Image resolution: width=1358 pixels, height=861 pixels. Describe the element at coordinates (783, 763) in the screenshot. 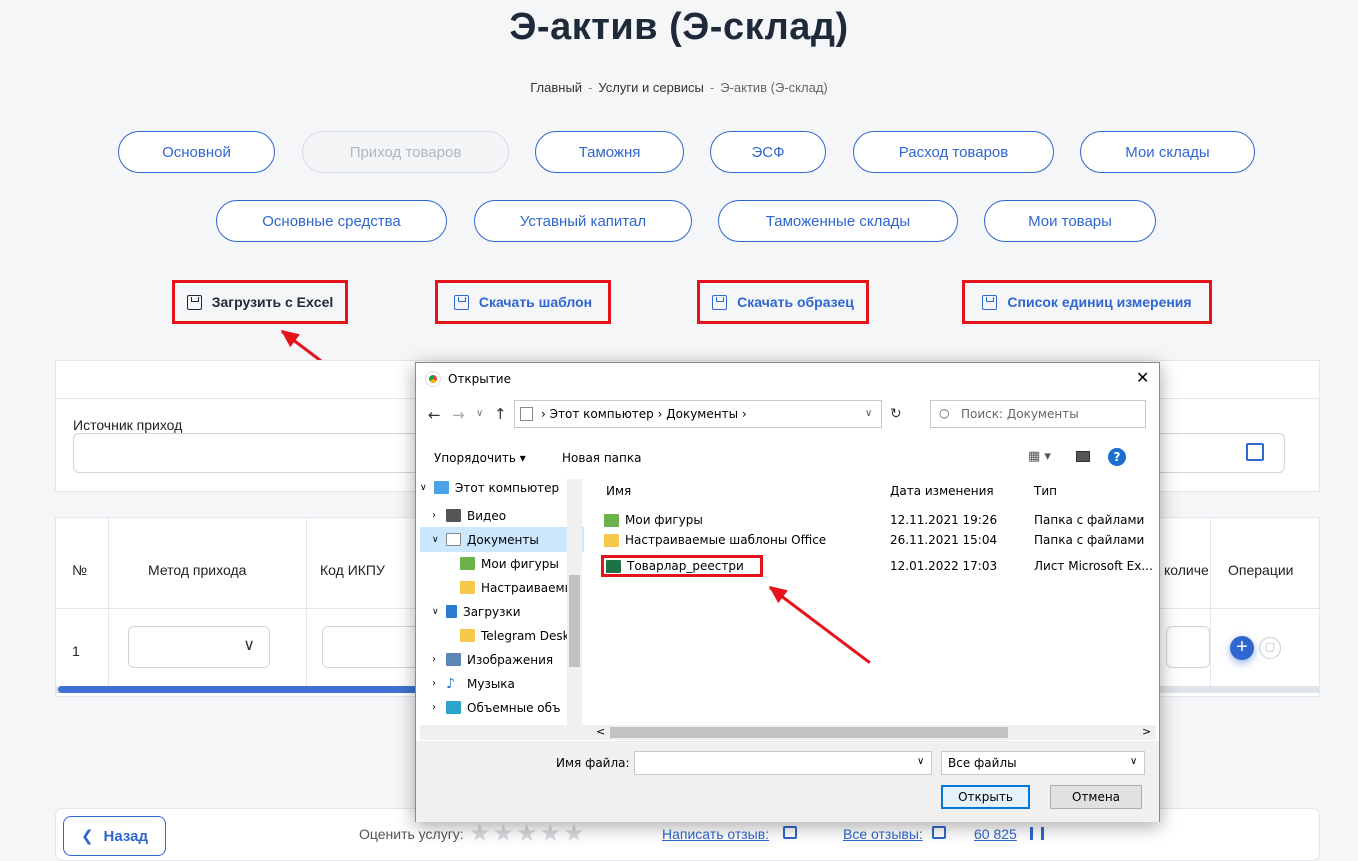

I see `filename-input: ∨` at that location.